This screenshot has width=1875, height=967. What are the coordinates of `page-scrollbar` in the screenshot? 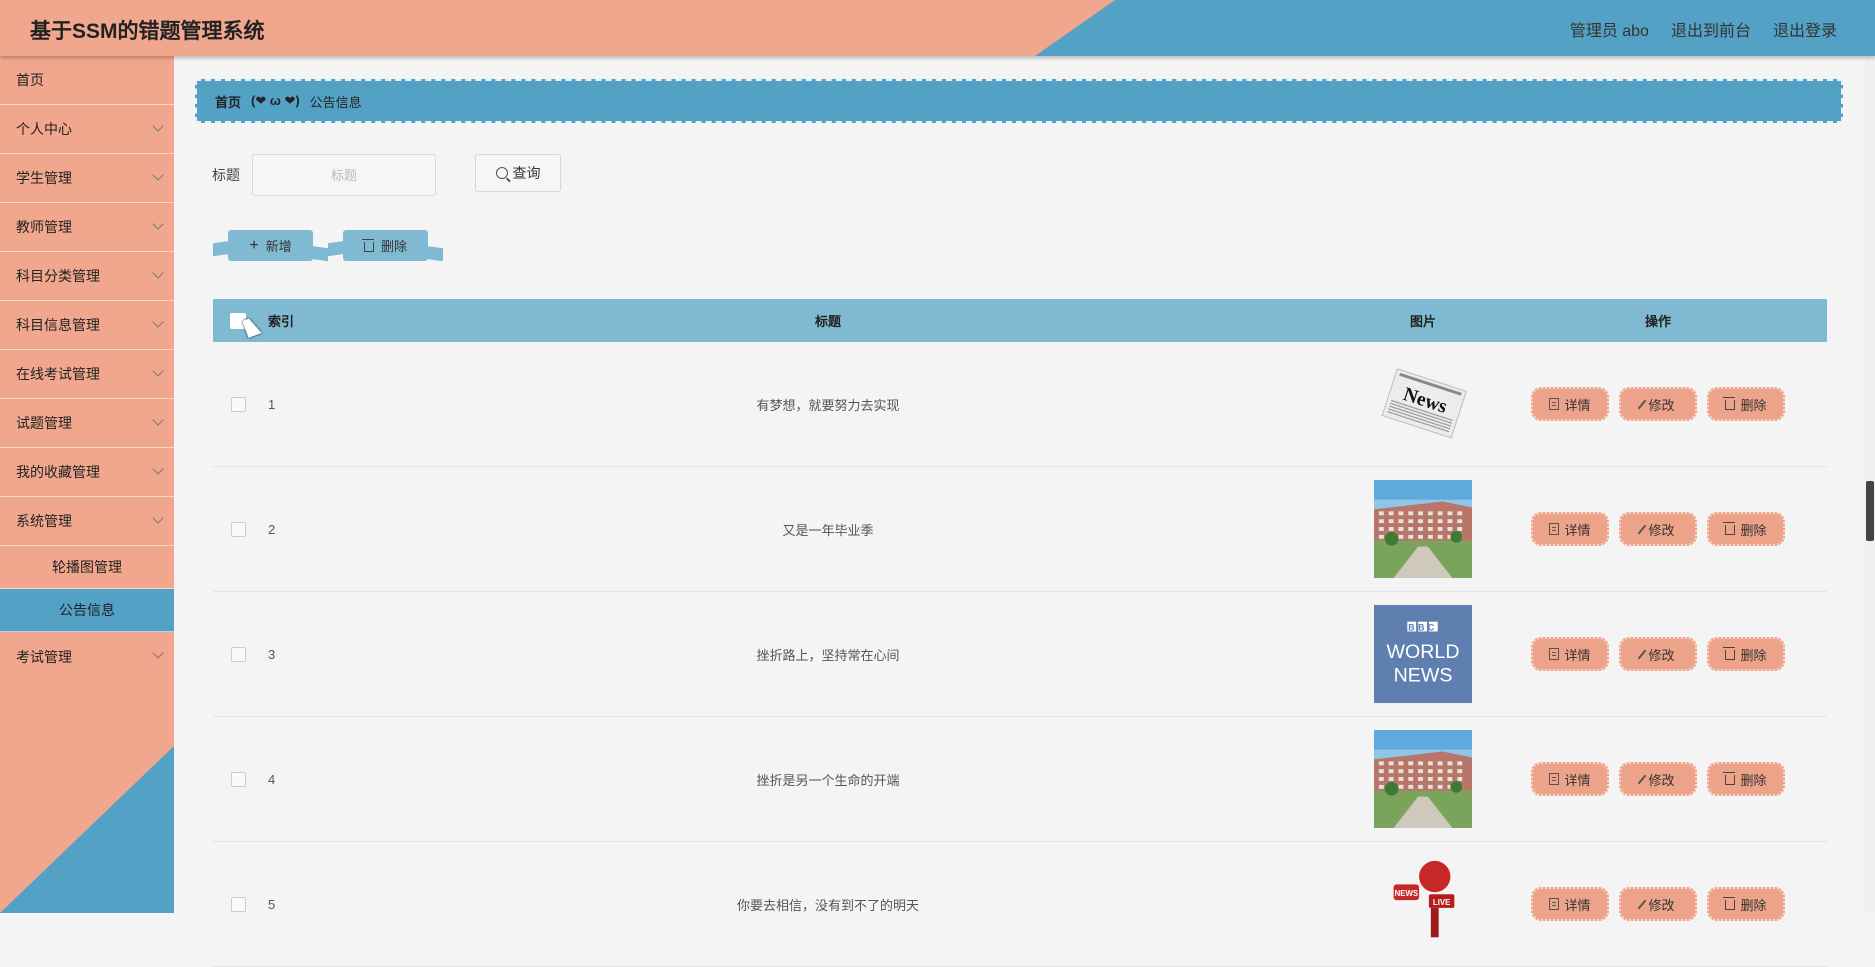 It's located at (1870, 484).